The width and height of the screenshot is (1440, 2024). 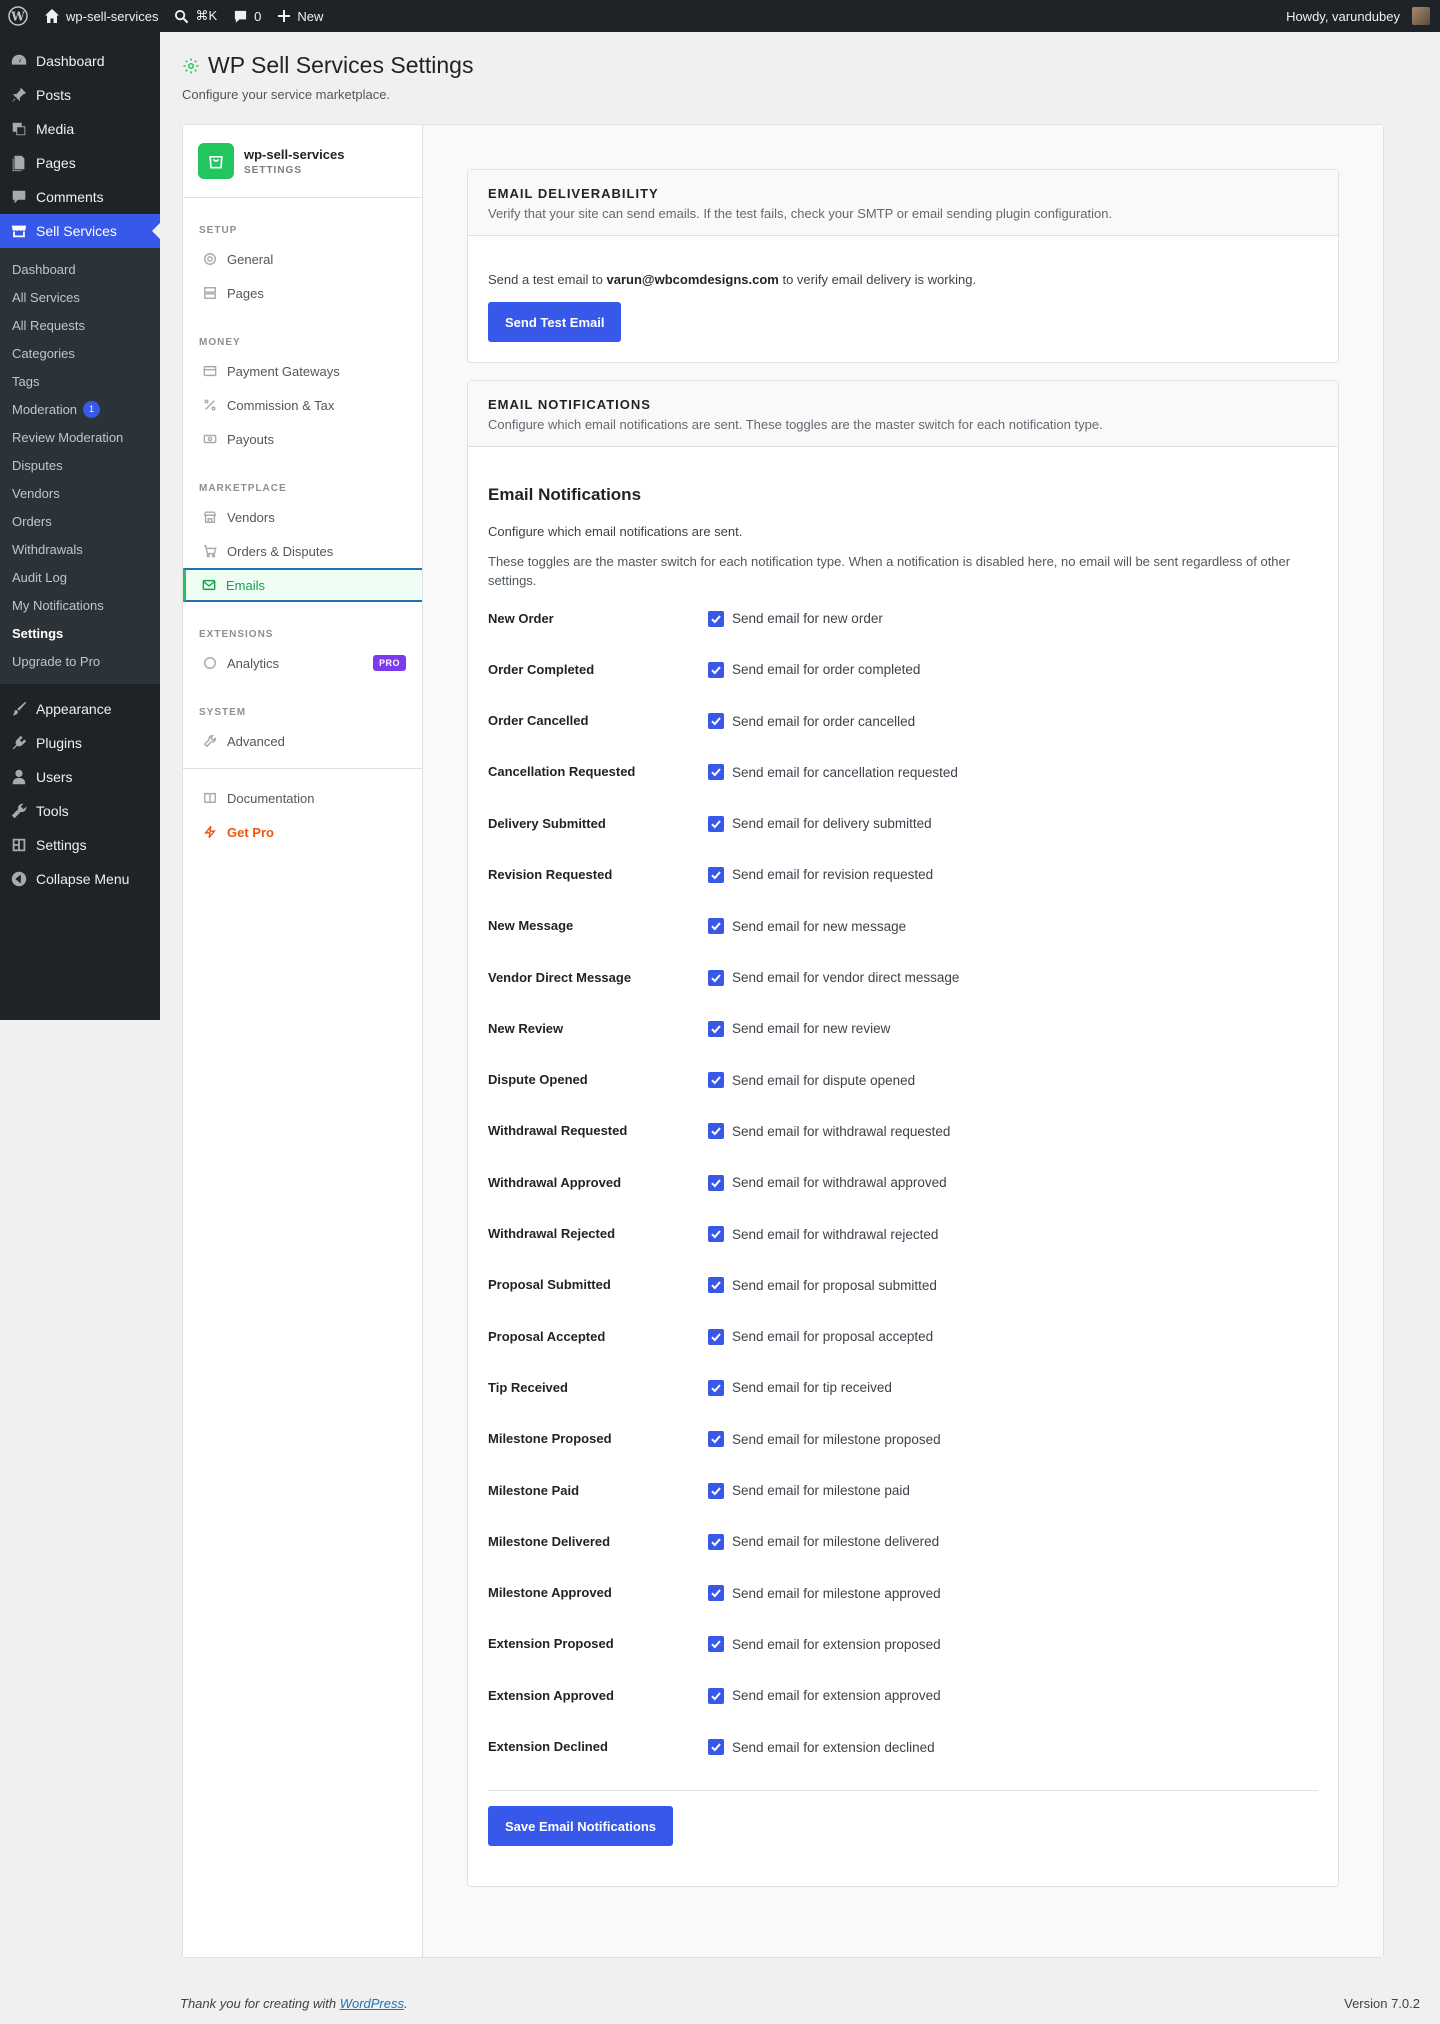 I want to click on submenu-item-my-notifications: My Notifications, so click(x=80, y=605).